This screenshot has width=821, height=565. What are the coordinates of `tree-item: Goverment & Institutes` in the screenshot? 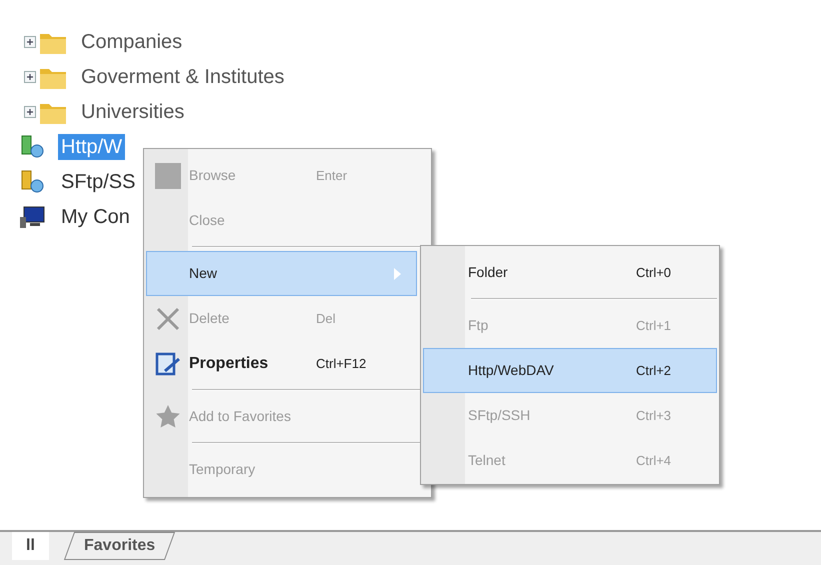 It's located at (183, 77).